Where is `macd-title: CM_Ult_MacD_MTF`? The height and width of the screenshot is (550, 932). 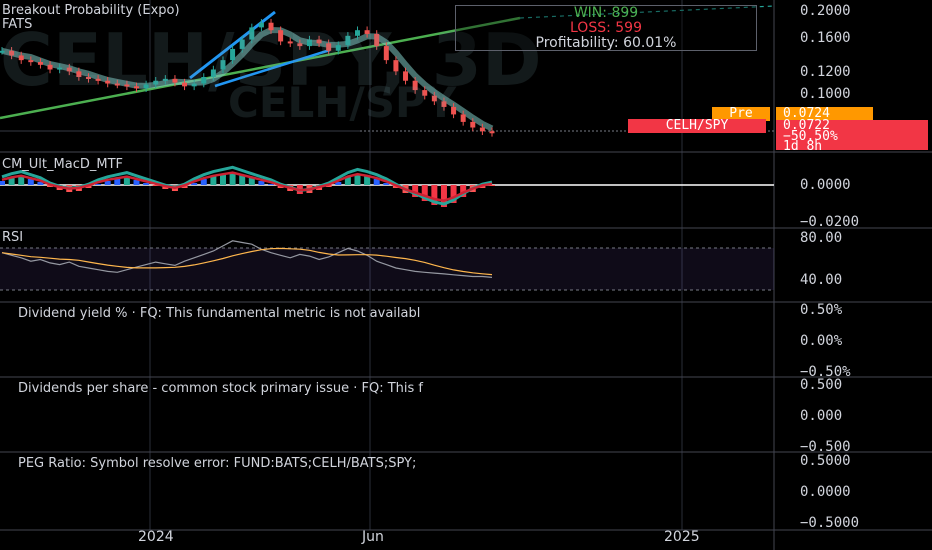 macd-title: CM_Ult_MacD_MTF is located at coordinates (62, 164).